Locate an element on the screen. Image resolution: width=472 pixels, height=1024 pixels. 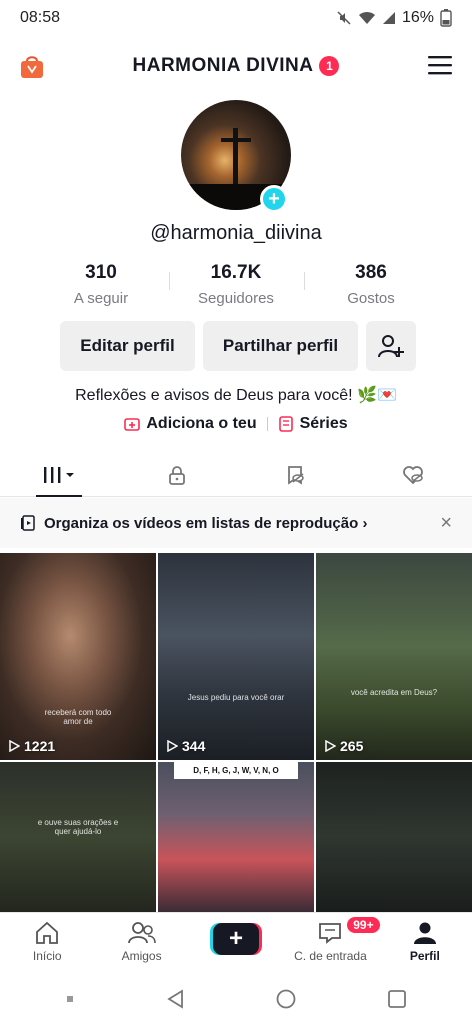
wifi-icon is located at coordinates (366, 17).